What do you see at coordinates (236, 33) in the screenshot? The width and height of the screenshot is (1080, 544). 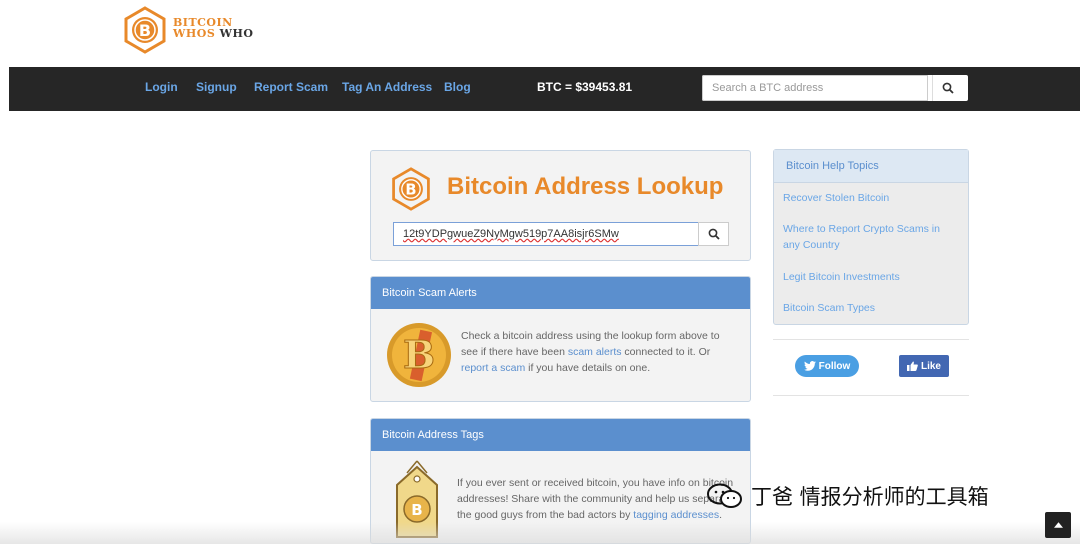 I see `brand-line2b: WHO` at bounding box center [236, 33].